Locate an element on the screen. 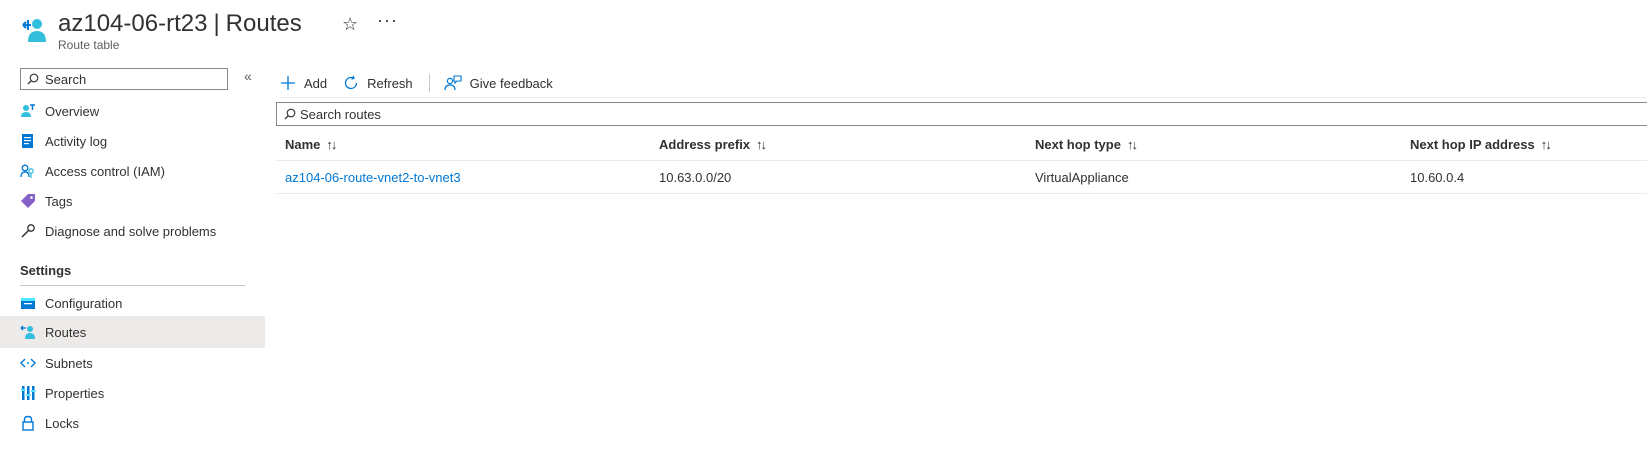  iam-icon is located at coordinates (28, 171).